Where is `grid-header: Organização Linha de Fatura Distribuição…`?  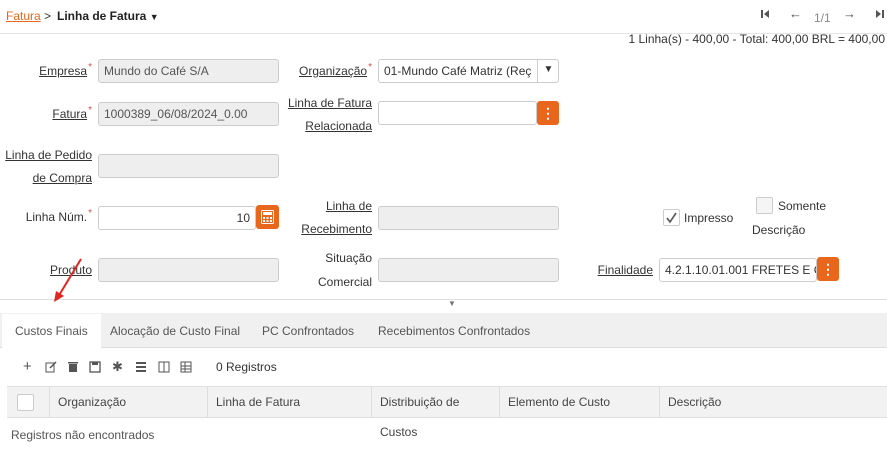
grid-header: Organização Linha de Fatura Distribuição… is located at coordinates (447, 412).